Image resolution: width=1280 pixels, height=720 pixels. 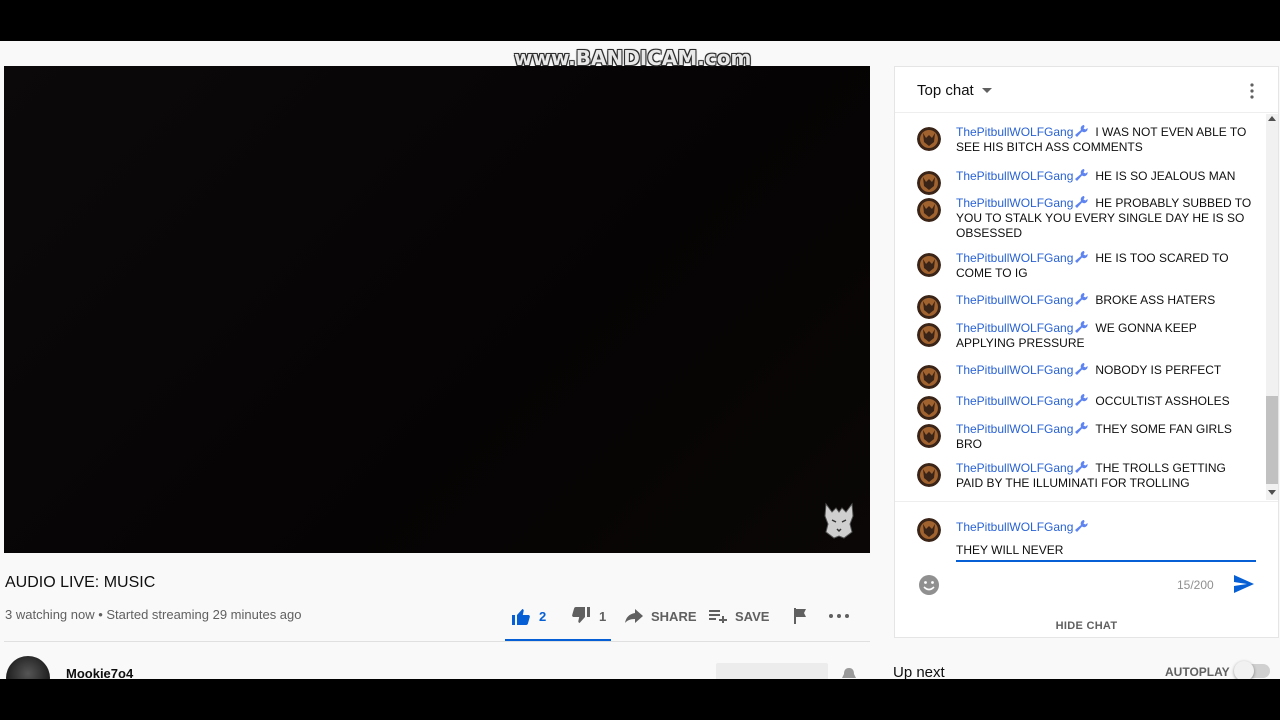 I want to click on like-count: 2, so click(x=543, y=616).